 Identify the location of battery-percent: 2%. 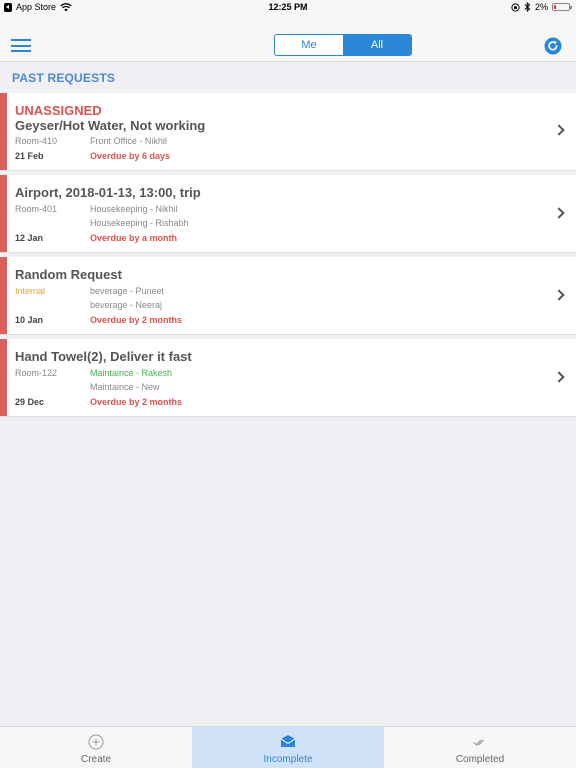
(541, 7).